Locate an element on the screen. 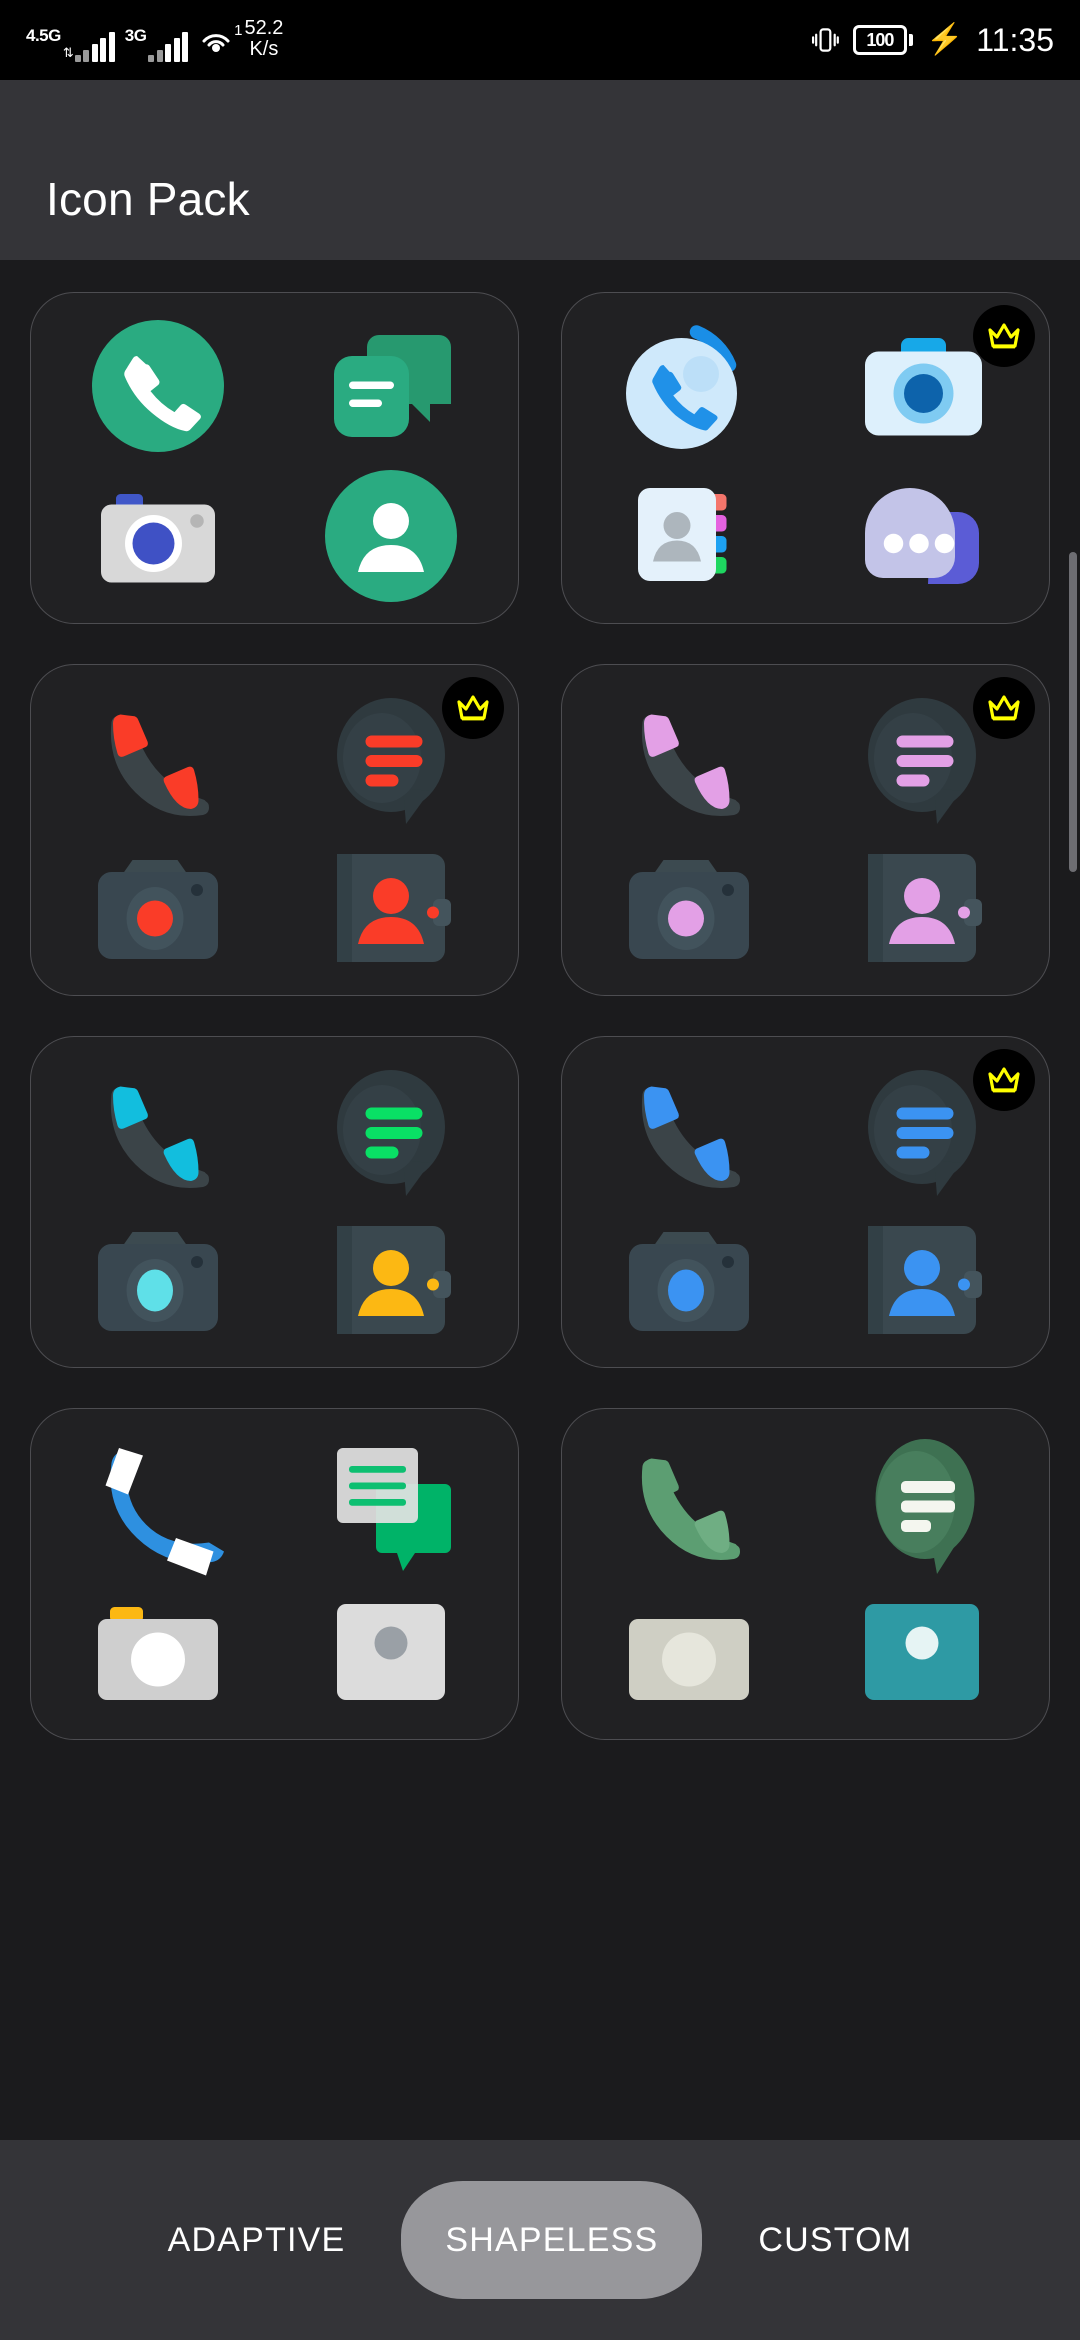  signal-bars-icon is located at coordinates (94, 47).